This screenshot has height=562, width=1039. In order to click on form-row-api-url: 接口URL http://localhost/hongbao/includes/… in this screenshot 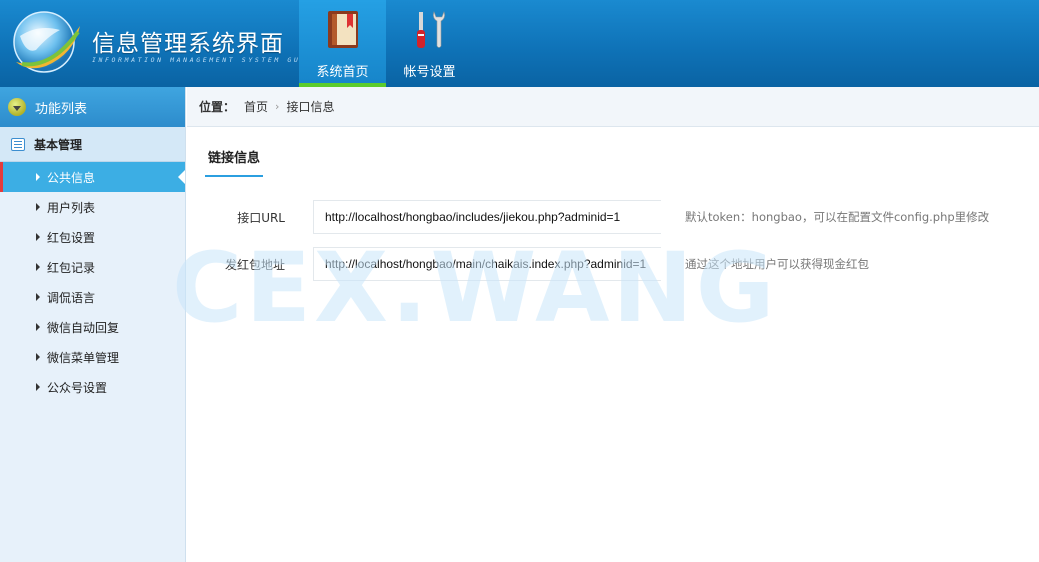, I will do `click(588, 217)`.